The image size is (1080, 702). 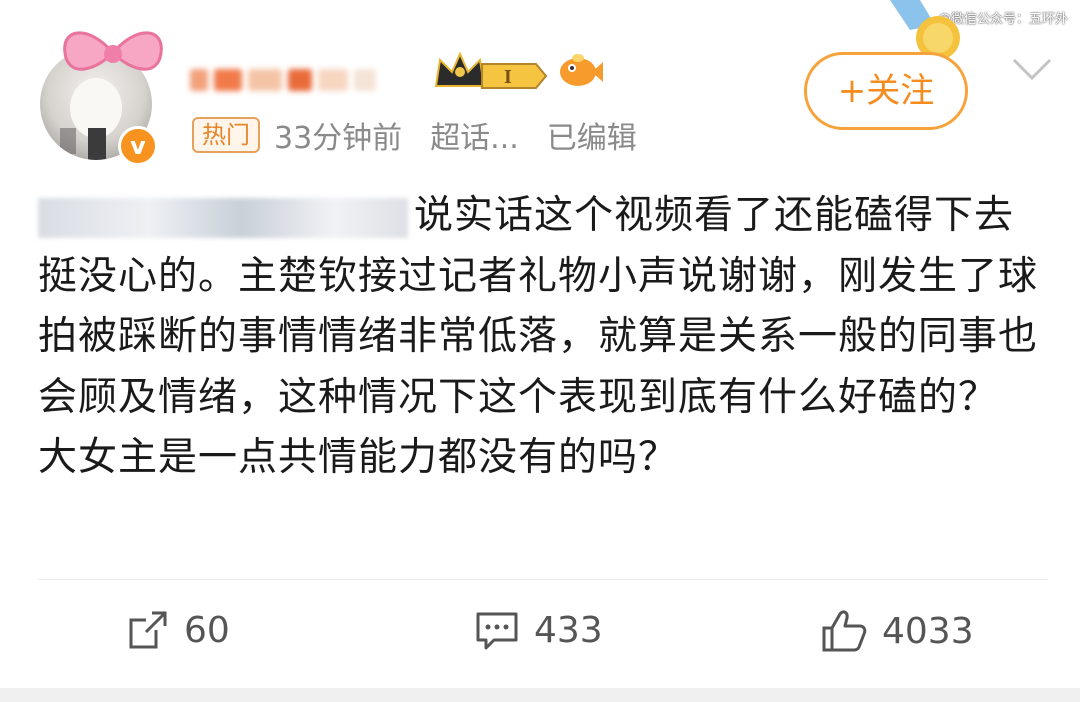 What do you see at coordinates (508, 77) in the screenshot?
I see `svg-text: I` at bounding box center [508, 77].